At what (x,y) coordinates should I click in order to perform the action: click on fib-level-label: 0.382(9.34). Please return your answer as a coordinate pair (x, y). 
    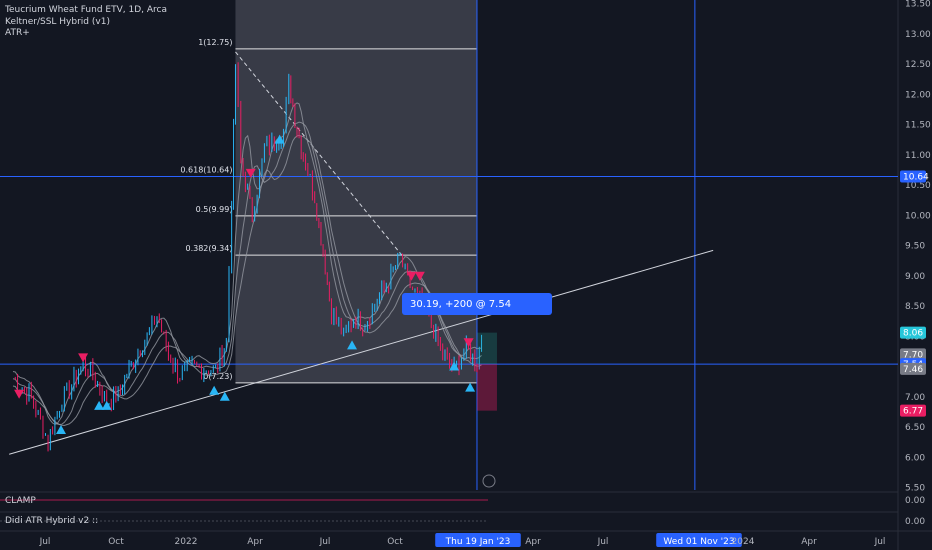
    Looking at the image, I should click on (208, 248).